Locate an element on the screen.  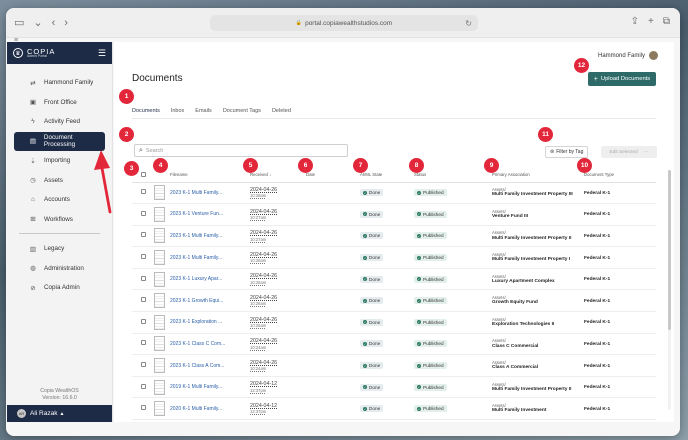
upload-documents-button: + Upload Documents is located at coordinates (622, 79).